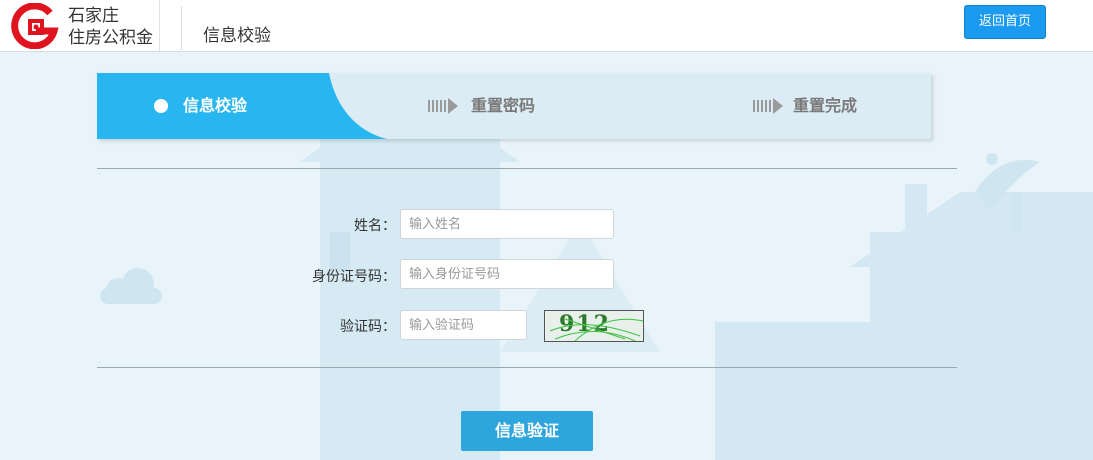 This screenshot has width=1093, height=460. What do you see at coordinates (596, 329) in the screenshot?
I see `captcha-noise` at bounding box center [596, 329].